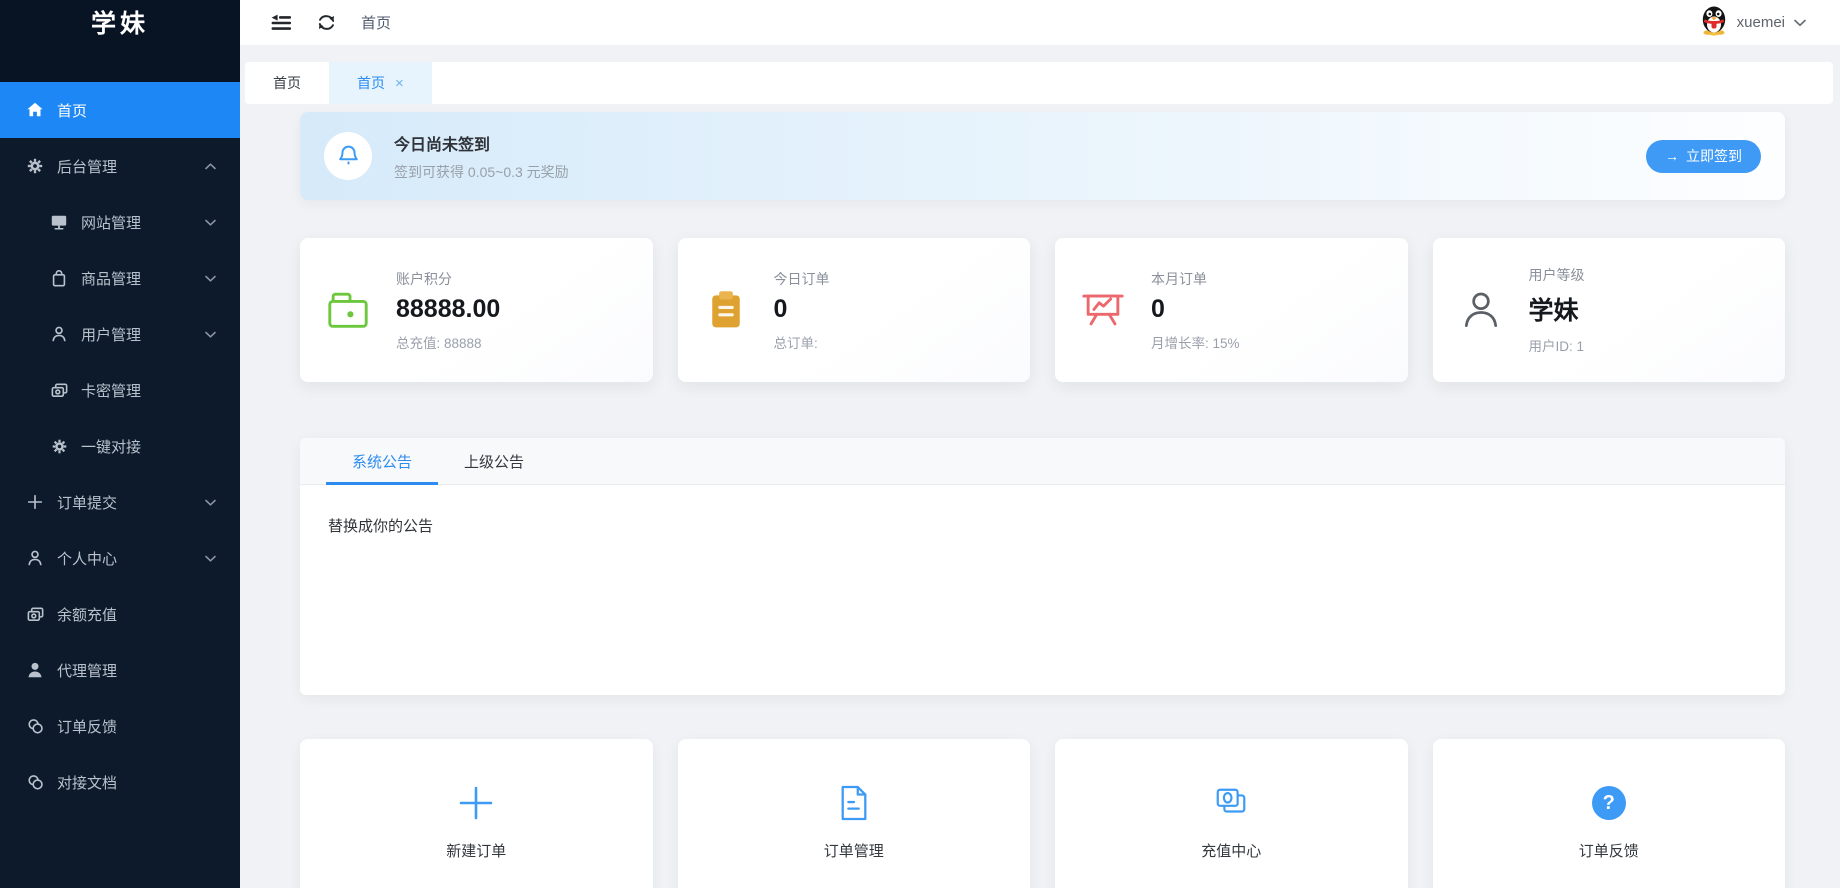  Describe the element at coordinates (439, 343) in the screenshot. I see `stat-subtitle: 总充值: 88888` at that location.